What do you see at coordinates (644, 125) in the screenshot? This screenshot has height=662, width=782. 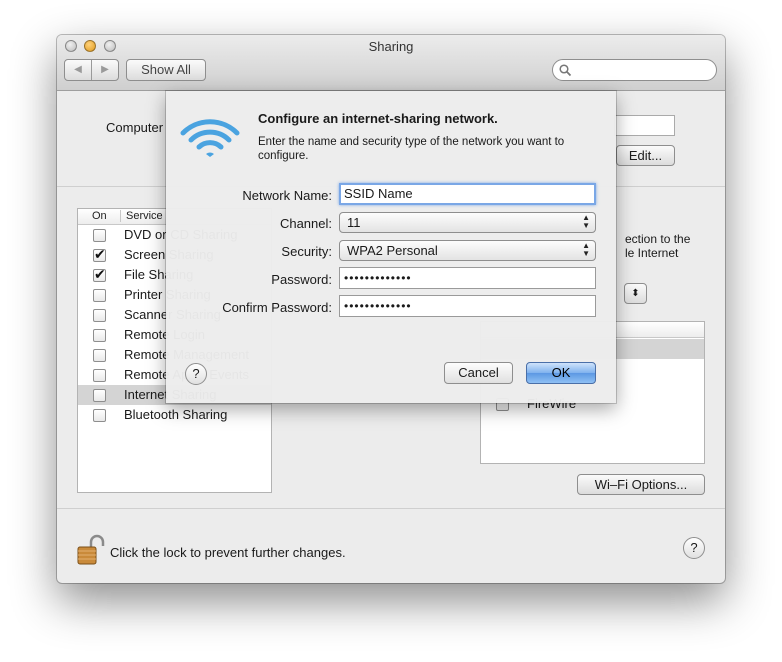 I see `computer-name-field` at bounding box center [644, 125].